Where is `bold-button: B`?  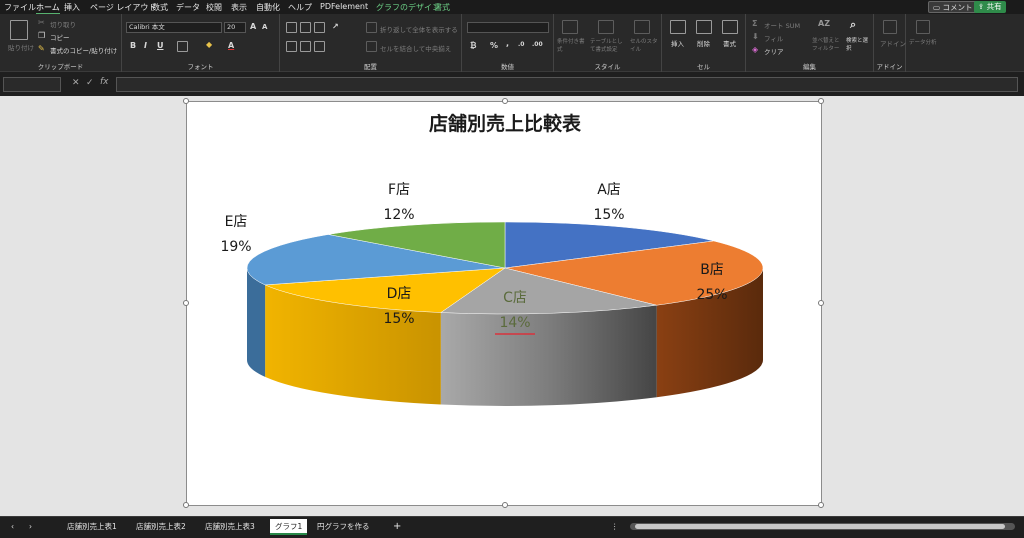
bold-button: B is located at coordinates (133, 45).